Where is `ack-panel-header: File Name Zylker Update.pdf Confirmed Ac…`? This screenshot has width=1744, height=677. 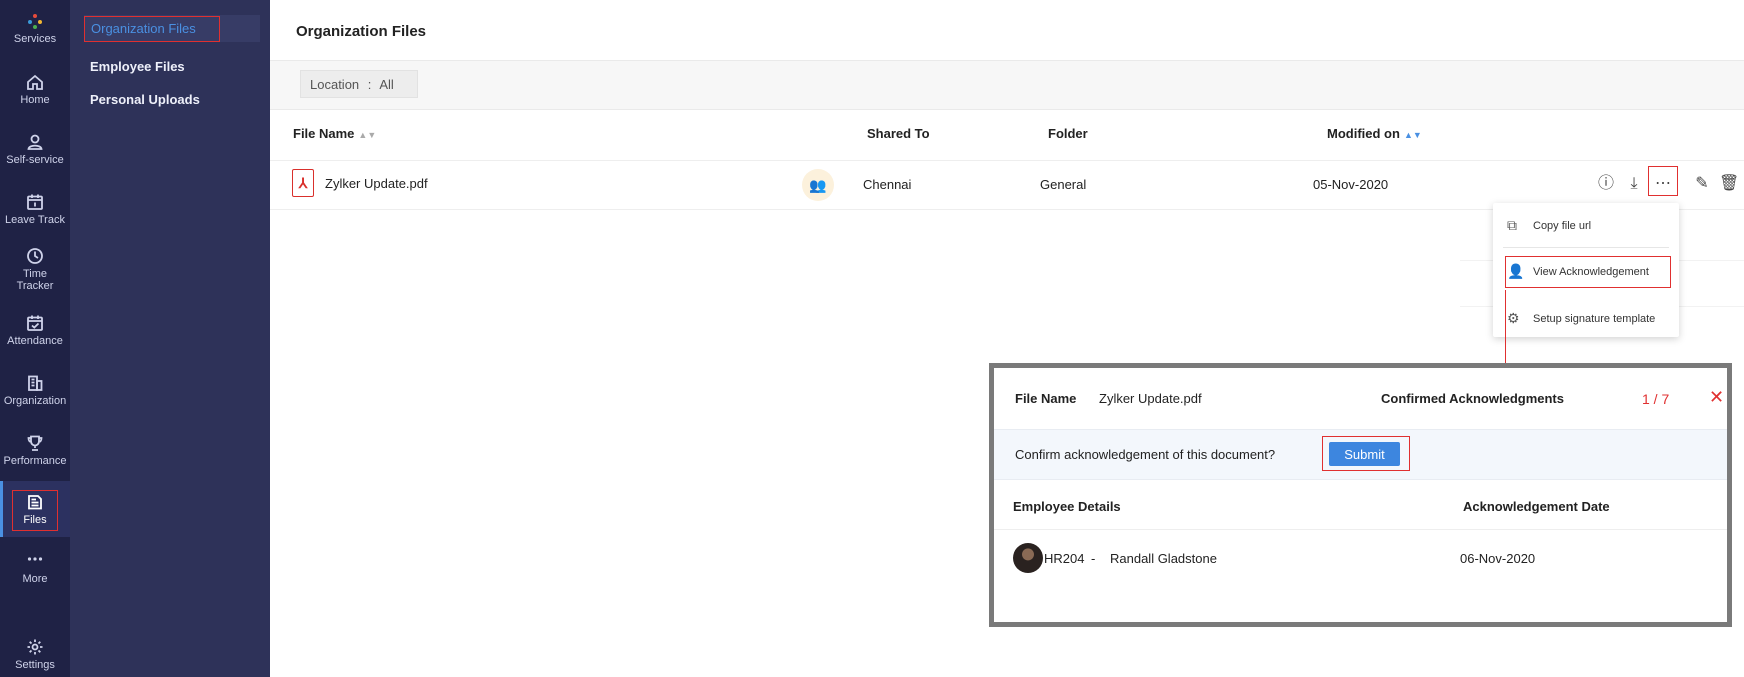 ack-panel-header: File Name Zylker Update.pdf Confirmed Ac… is located at coordinates (1360, 398).